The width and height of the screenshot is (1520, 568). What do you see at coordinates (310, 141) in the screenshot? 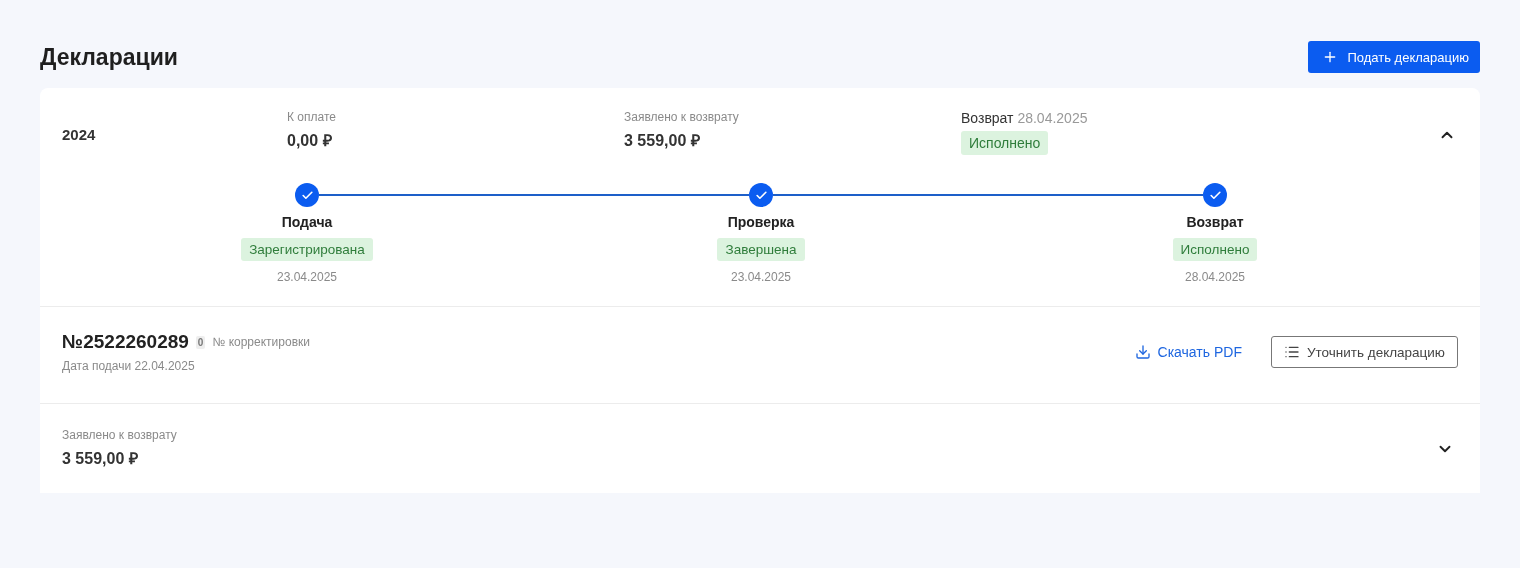
I see `to-pay-amount: 0,00 ₽` at bounding box center [310, 141].